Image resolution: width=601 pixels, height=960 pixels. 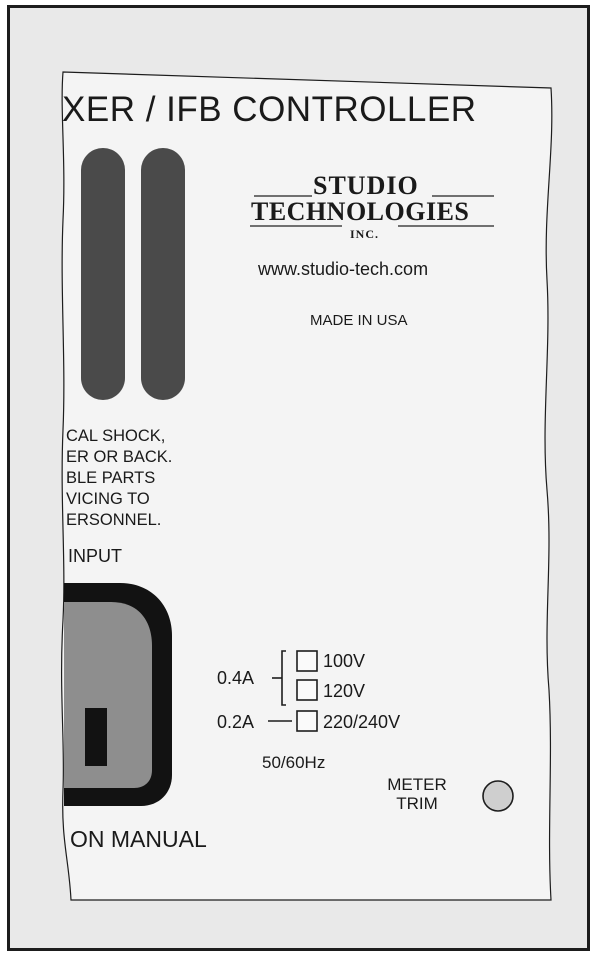 What do you see at coordinates (111, 478) in the screenshot?
I see `warning-line: BLE PARTS` at bounding box center [111, 478].